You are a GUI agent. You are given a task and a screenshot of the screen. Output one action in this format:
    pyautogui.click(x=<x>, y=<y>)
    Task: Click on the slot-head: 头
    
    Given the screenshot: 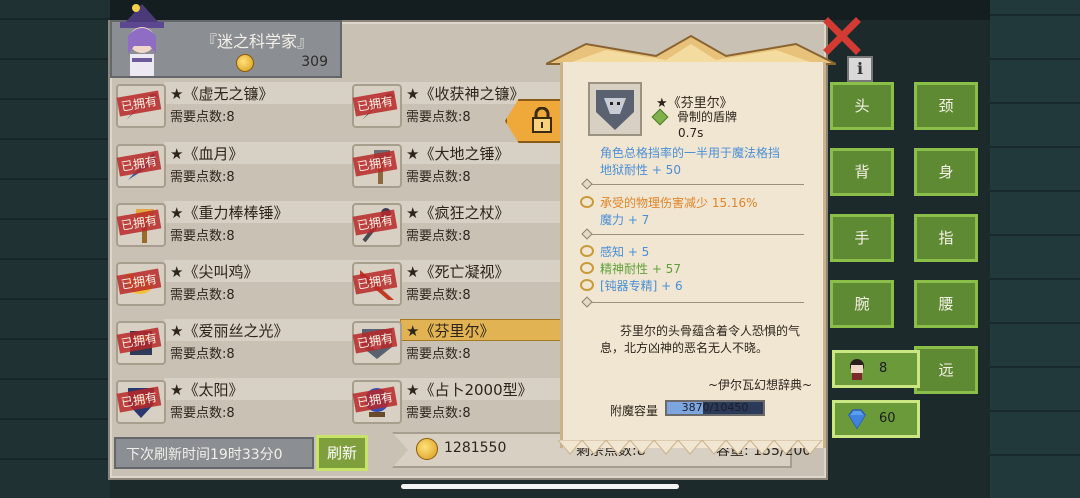 What is the action you would take?
    pyautogui.click(x=862, y=106)
    